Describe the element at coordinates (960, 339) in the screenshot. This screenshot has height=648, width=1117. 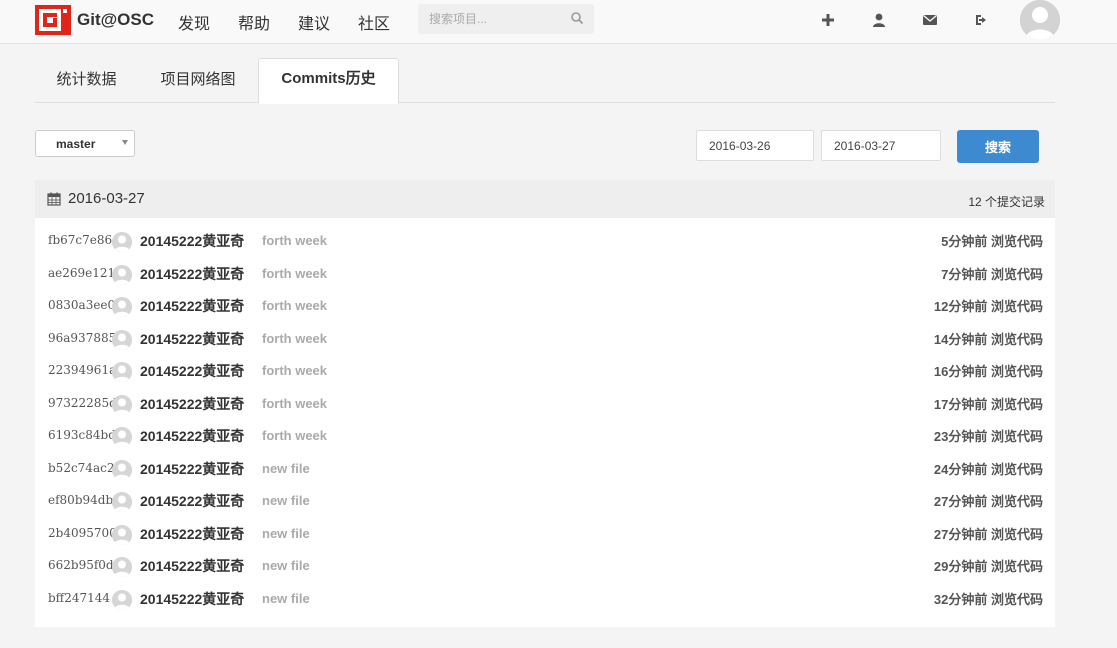
I see `commit-time: 14分钟前` at that location.